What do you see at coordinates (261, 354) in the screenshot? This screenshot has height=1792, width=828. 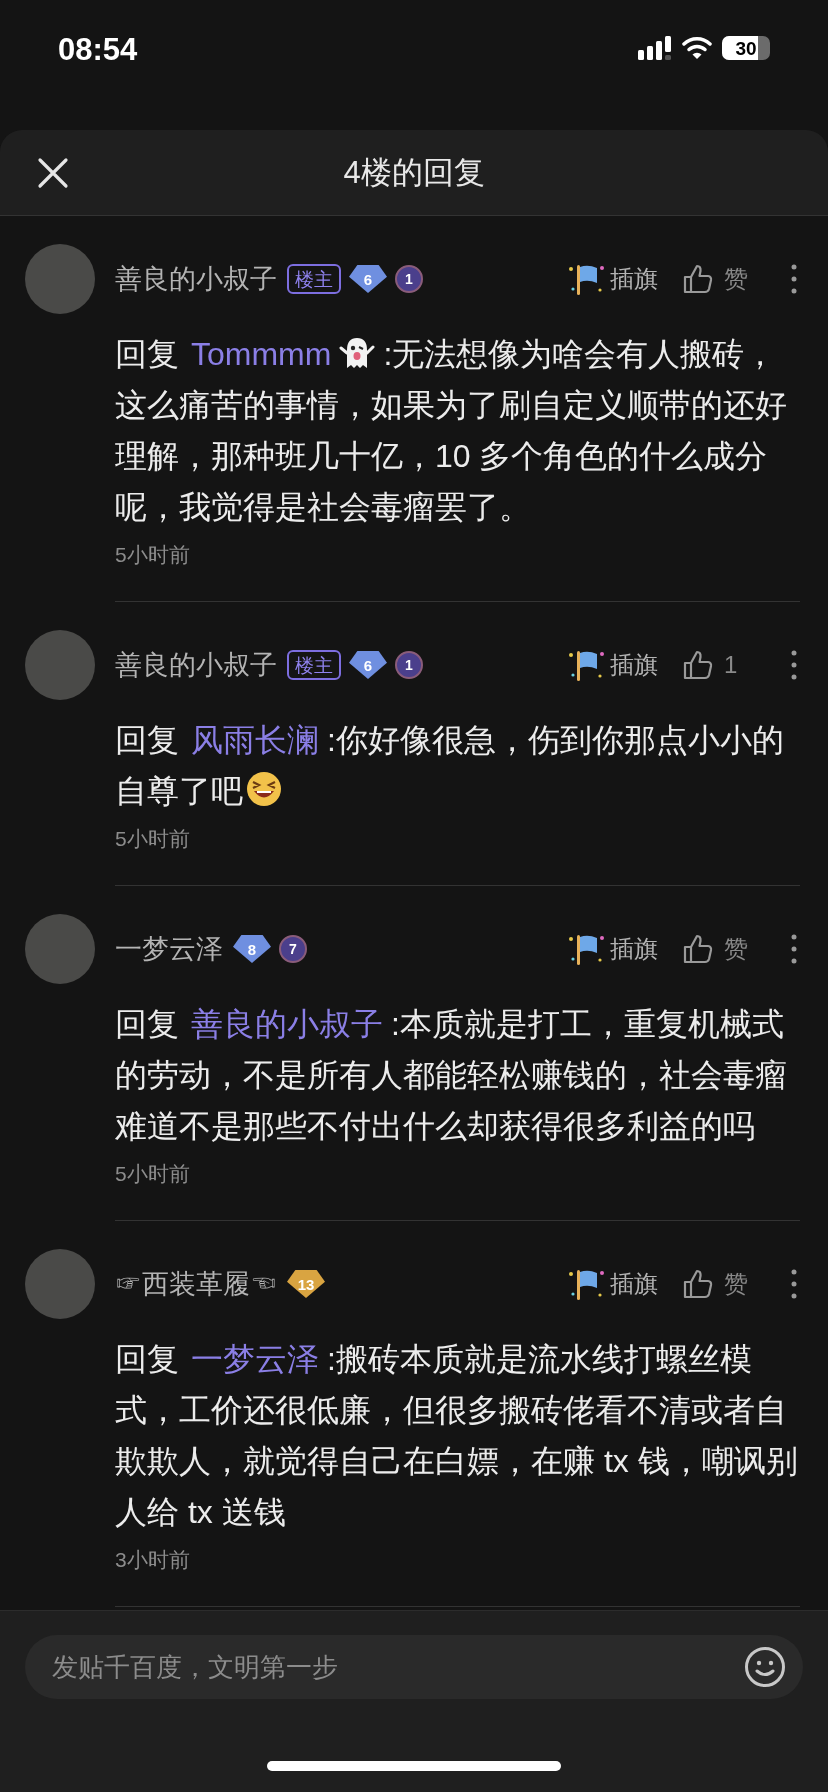 I see `user-link: Tommmm` at bounding box center [261, 354].